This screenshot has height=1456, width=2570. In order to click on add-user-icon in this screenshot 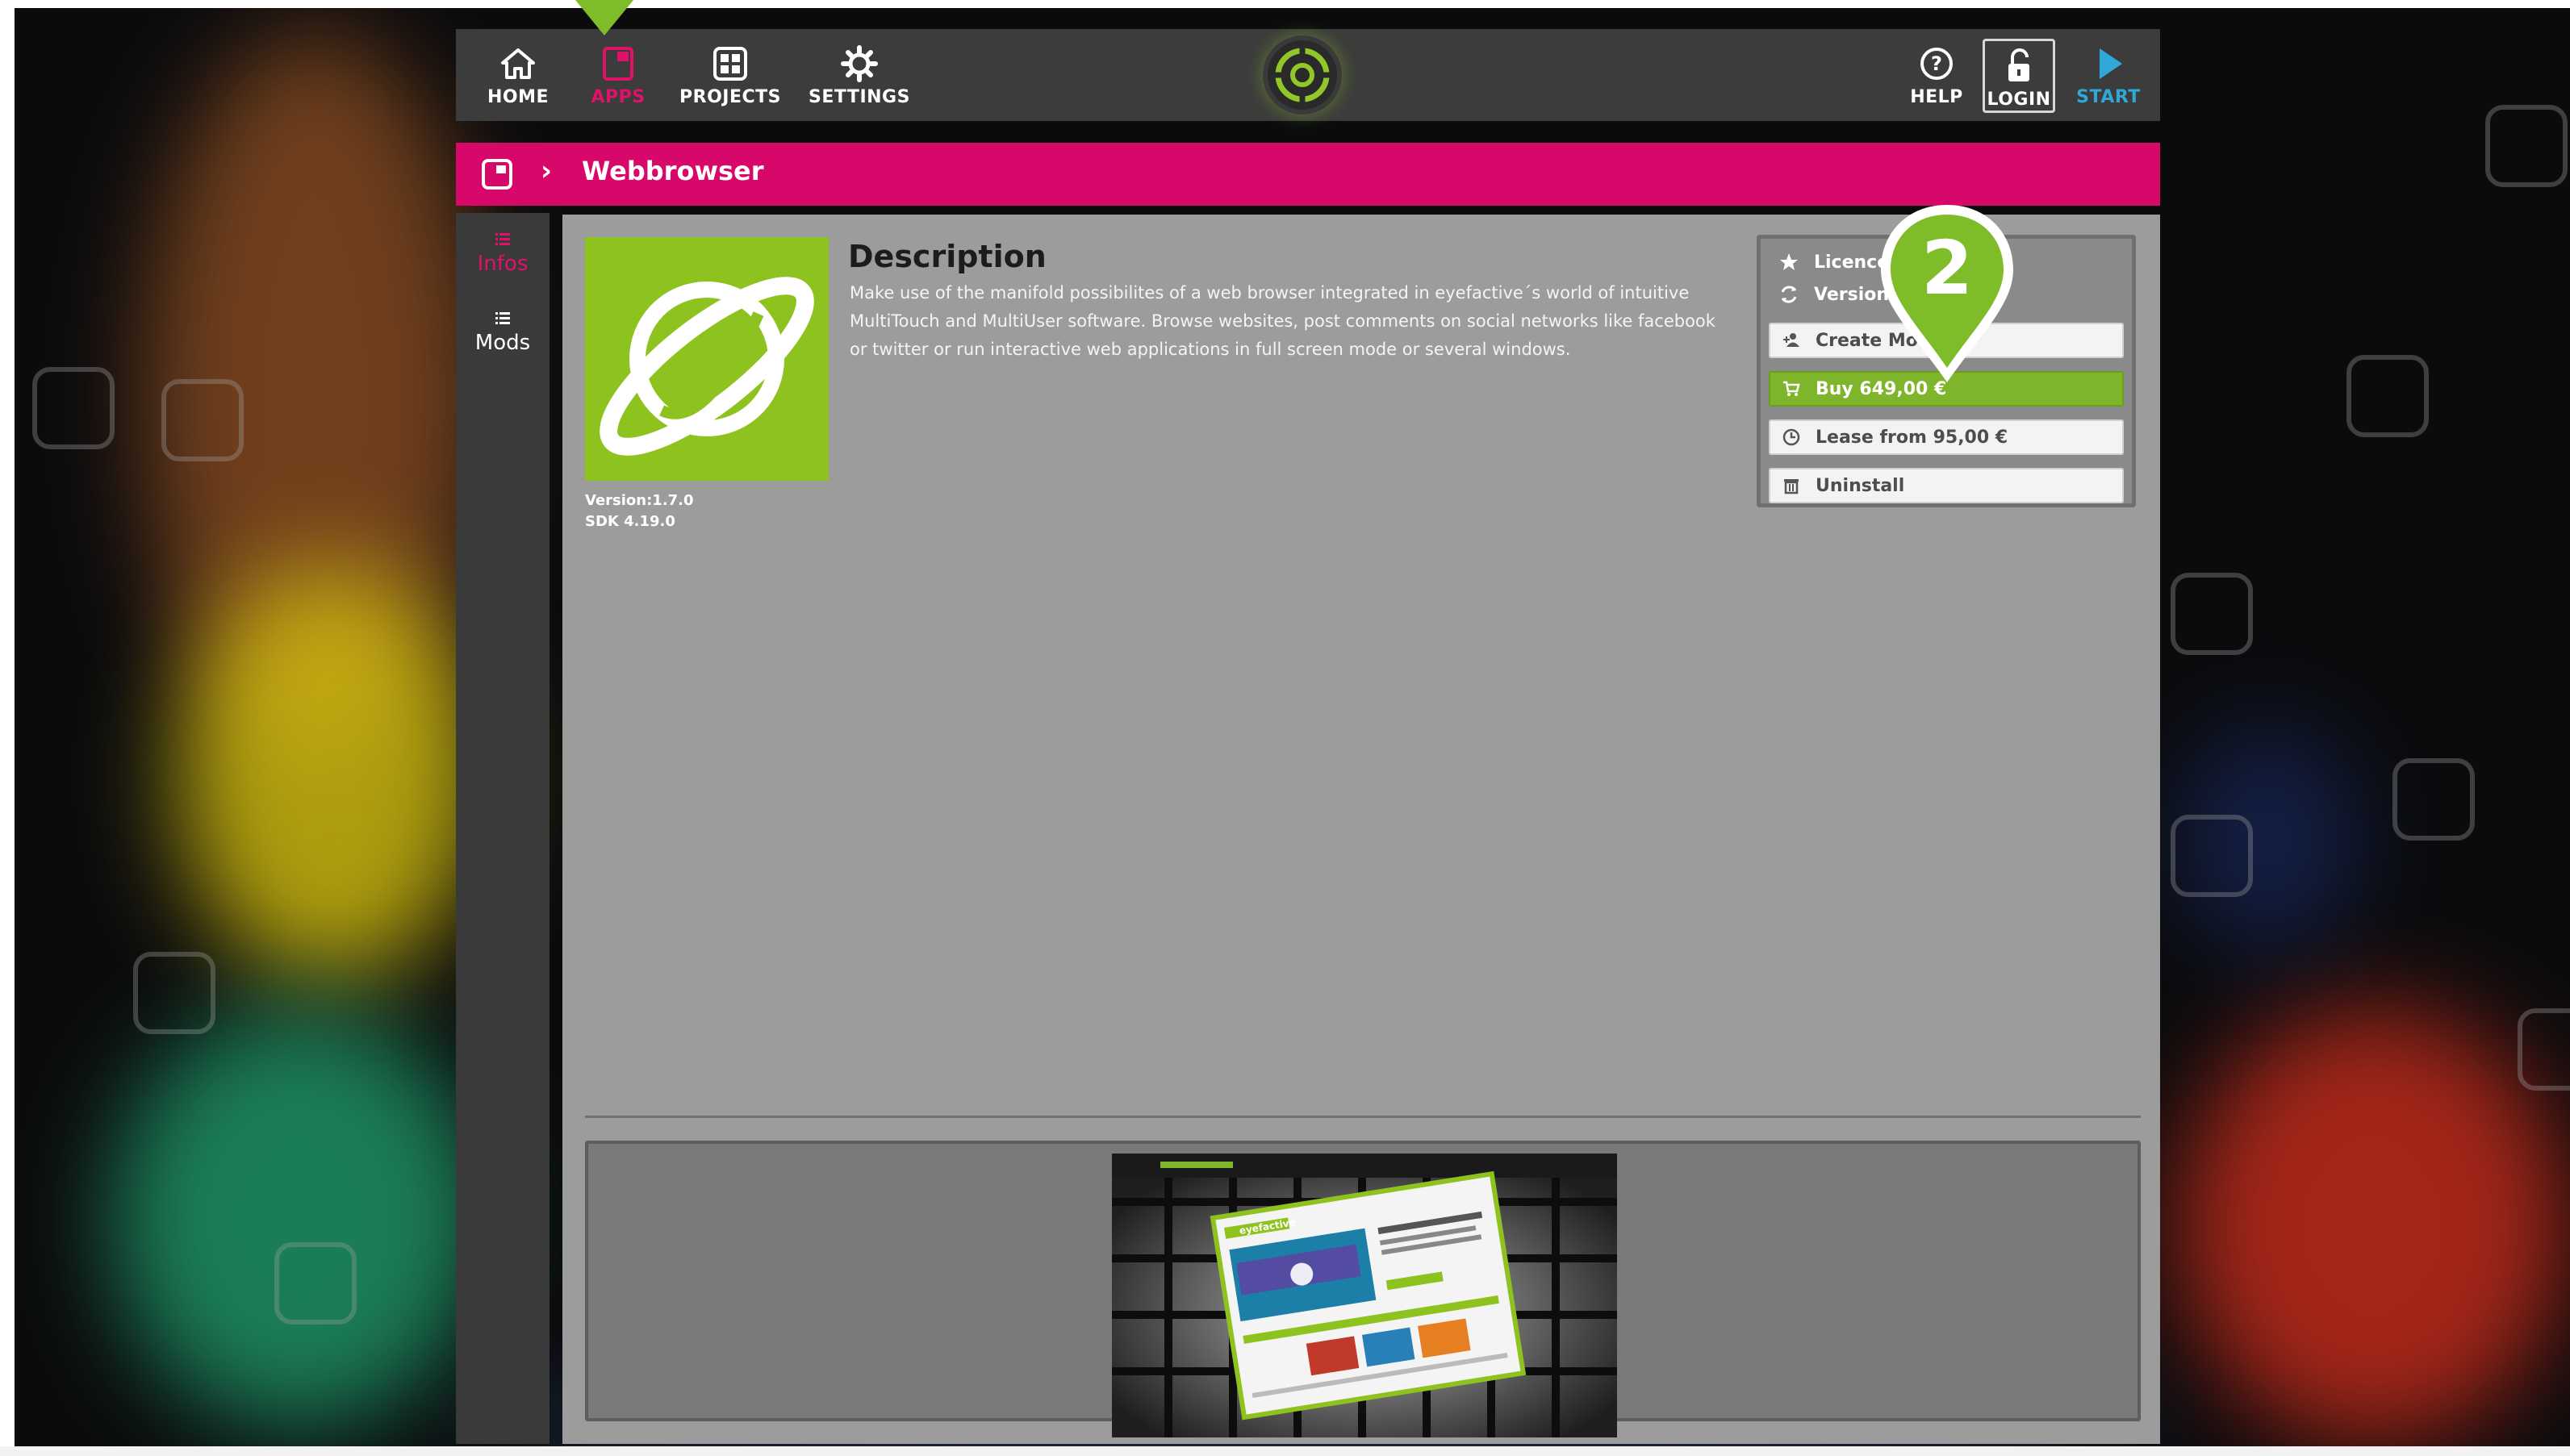, I will do `click(1791, 340)`.